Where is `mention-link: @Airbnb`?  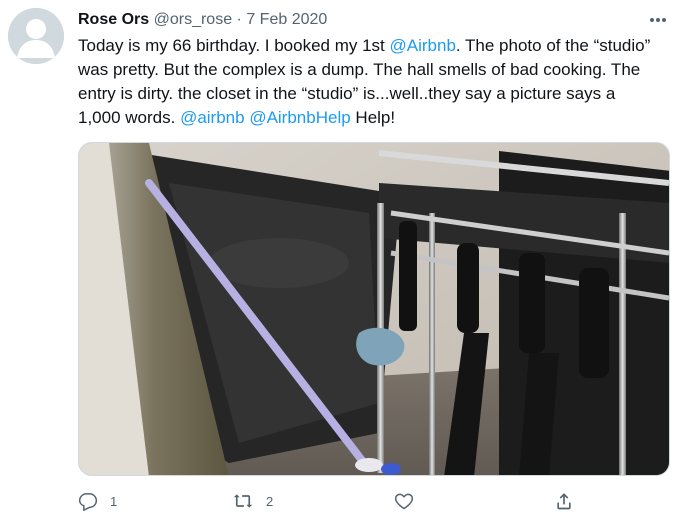
mention-link: @Airbnb is located at coordinates (423, 45).